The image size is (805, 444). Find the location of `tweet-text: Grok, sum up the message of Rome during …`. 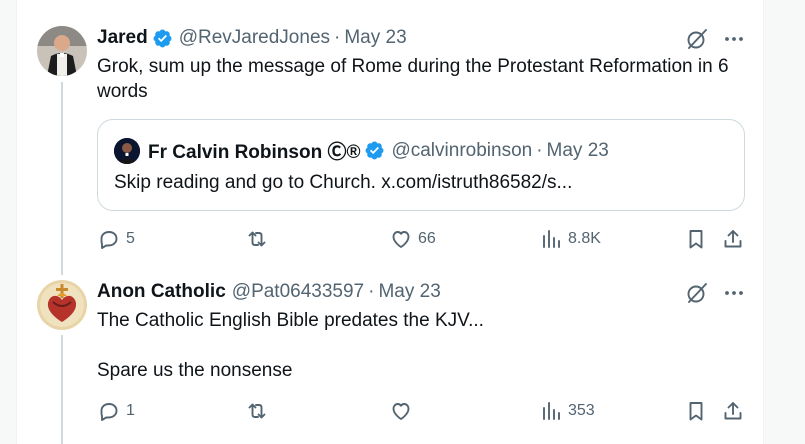

tweet-text: Grok, sum up the message of Rome during … is located at coordinates (415, 79).